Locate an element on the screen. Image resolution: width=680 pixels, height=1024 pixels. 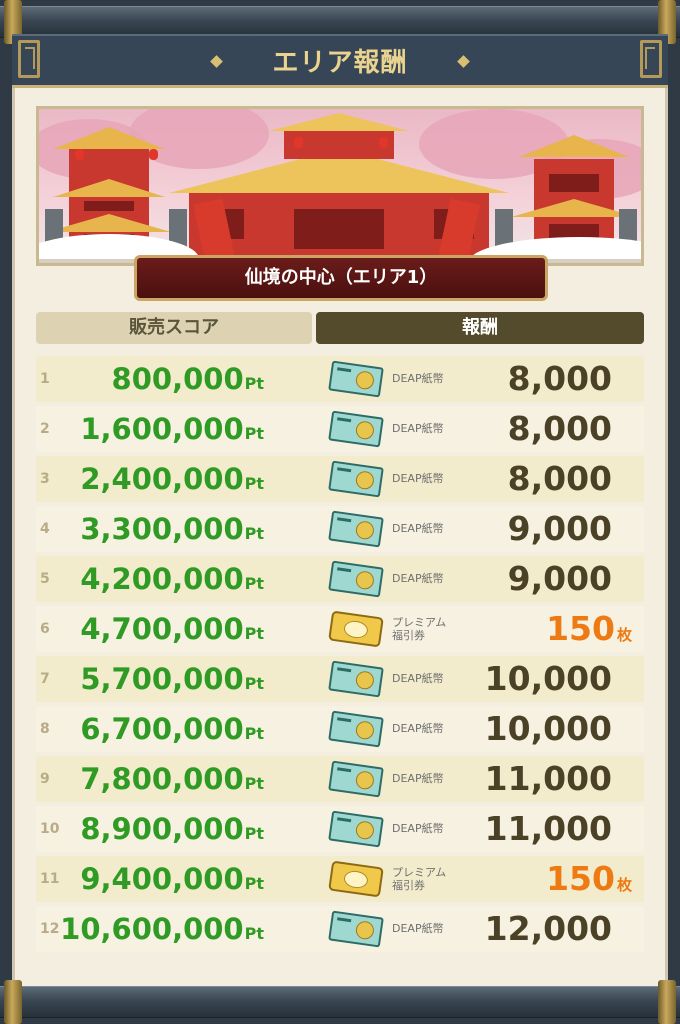
score-threshold: 1,600,000Pt is located at coordinates (172, 431).